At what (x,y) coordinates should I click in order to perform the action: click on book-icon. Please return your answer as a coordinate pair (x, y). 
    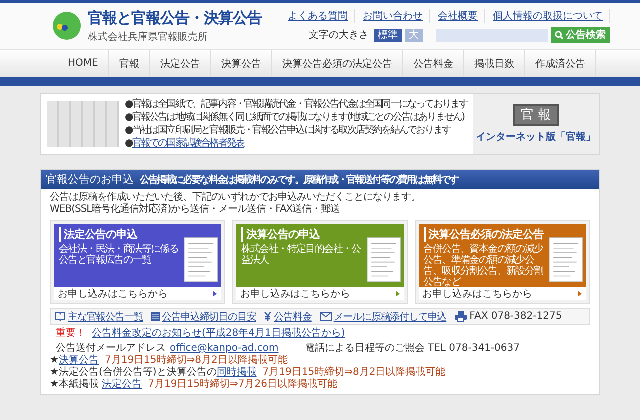
    Looking at the image, I should click on (60, 316).